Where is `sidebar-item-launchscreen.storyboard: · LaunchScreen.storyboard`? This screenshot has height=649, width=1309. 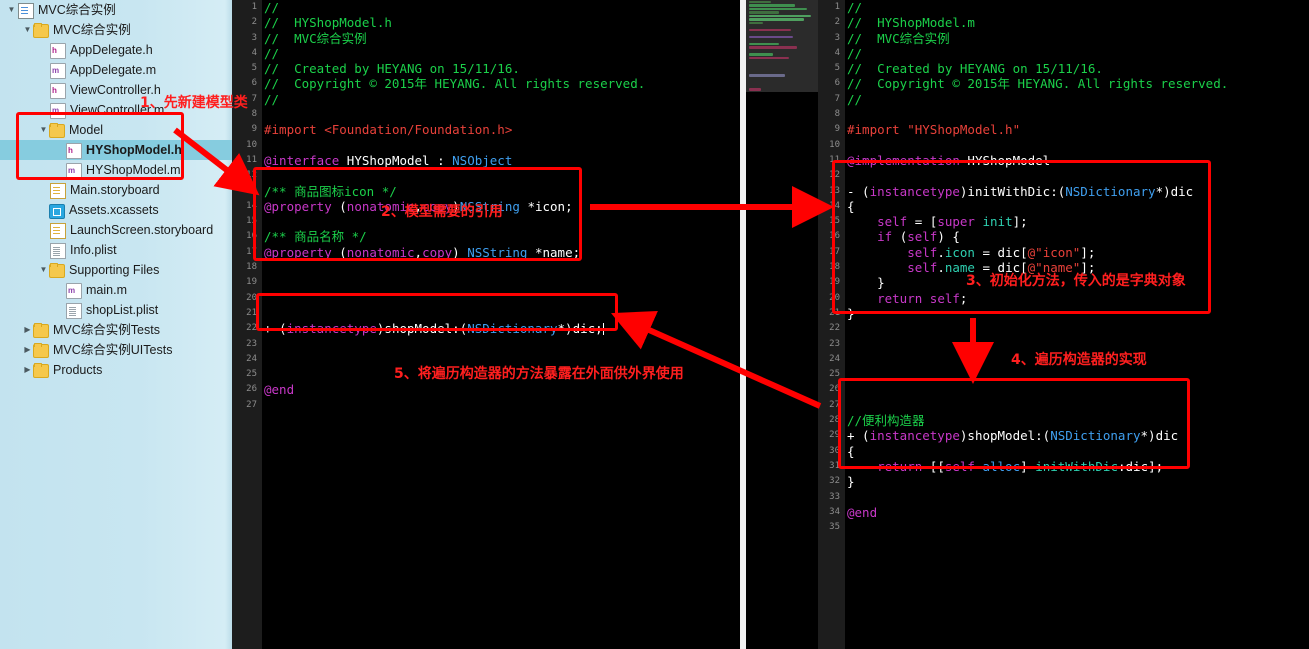
sidebar-item-launchscreen.storyboard: · LaunchScreen.storyboard is located at coordinates (116, 230).